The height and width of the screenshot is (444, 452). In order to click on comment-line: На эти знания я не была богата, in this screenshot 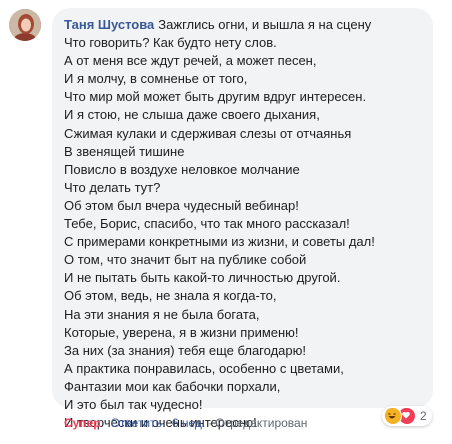, I will do `click(162, 314)`.